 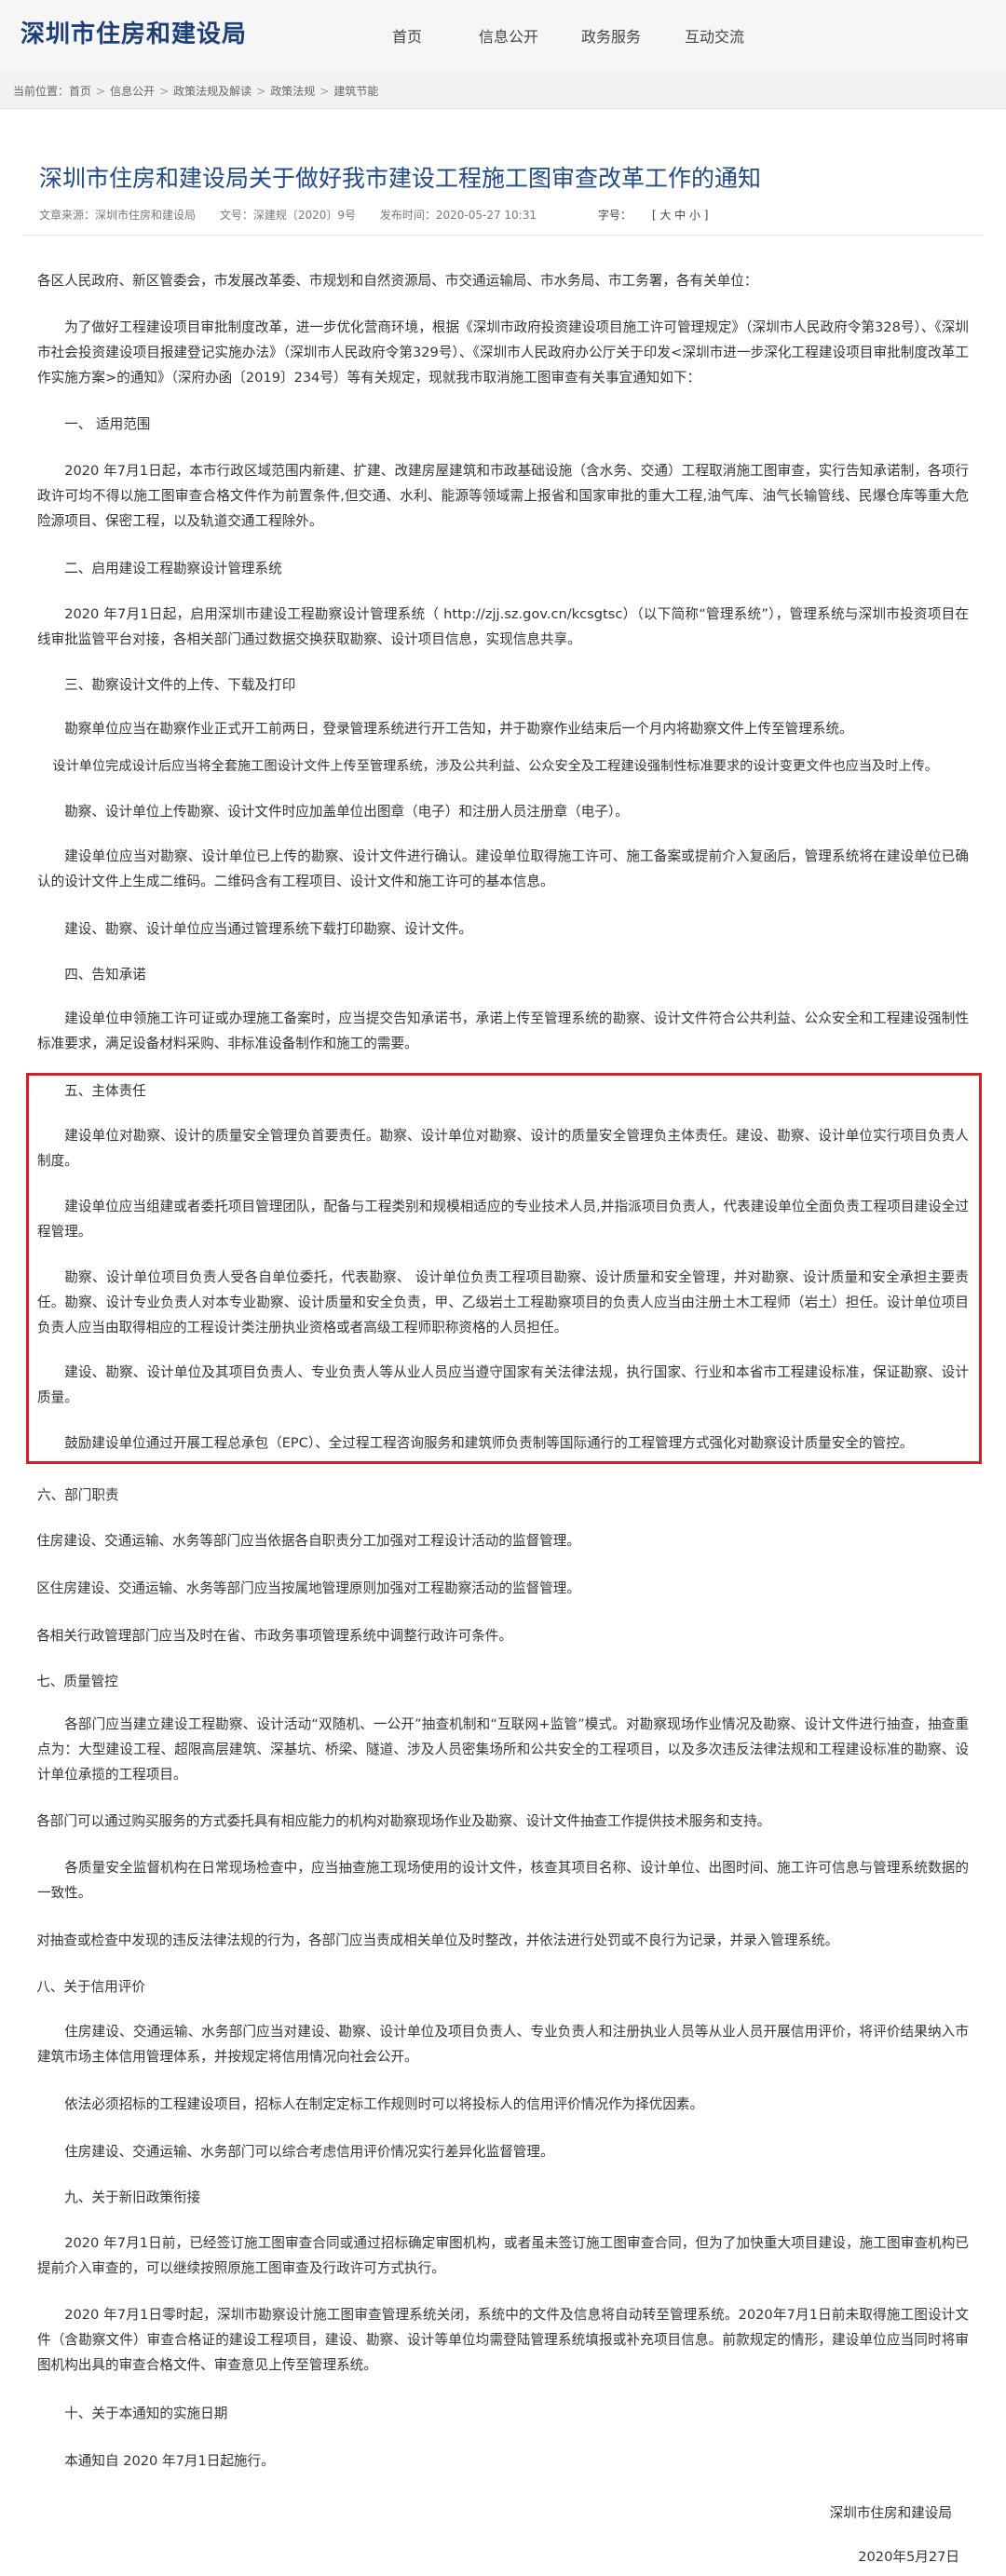 I want to click on breadcrumb-prefix: 当前位置：, so click(x=41, y=91).